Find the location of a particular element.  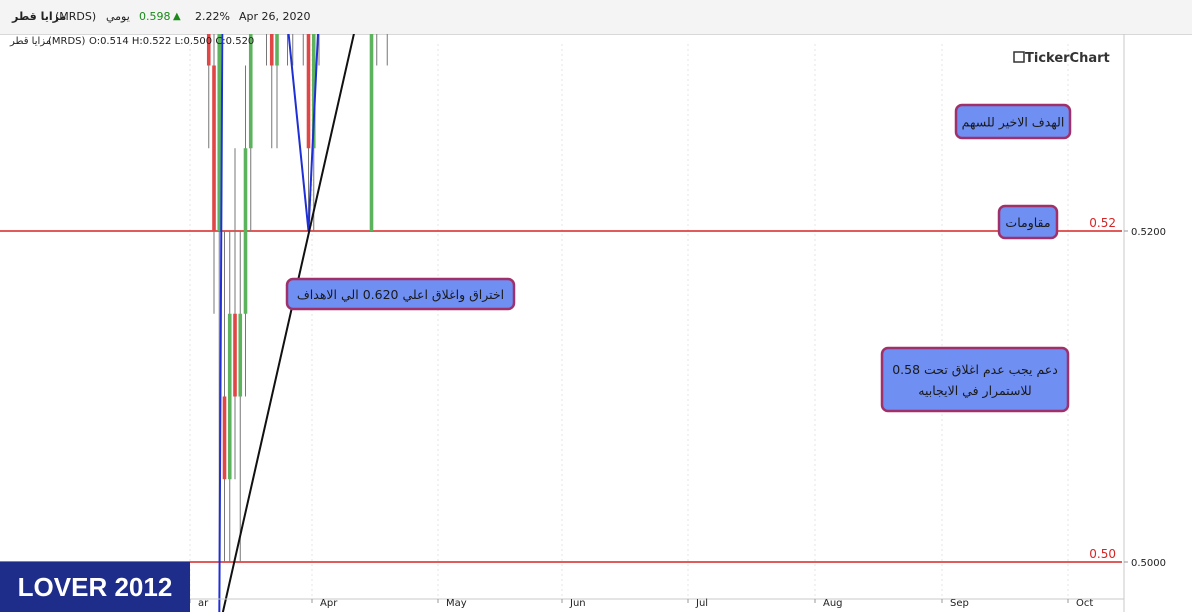

support-note-box is located at coordinates (975, 379).